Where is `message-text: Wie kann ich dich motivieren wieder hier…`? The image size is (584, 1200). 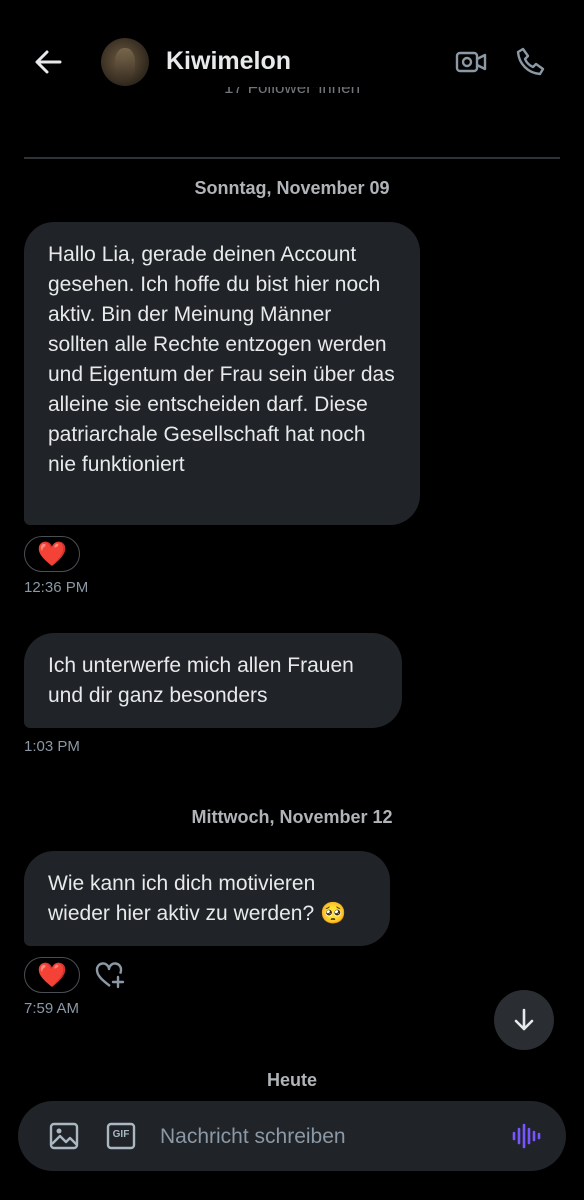
message-text: Wie kann ich dich motivieren wieder hier… is located at coordinates (197, 898).